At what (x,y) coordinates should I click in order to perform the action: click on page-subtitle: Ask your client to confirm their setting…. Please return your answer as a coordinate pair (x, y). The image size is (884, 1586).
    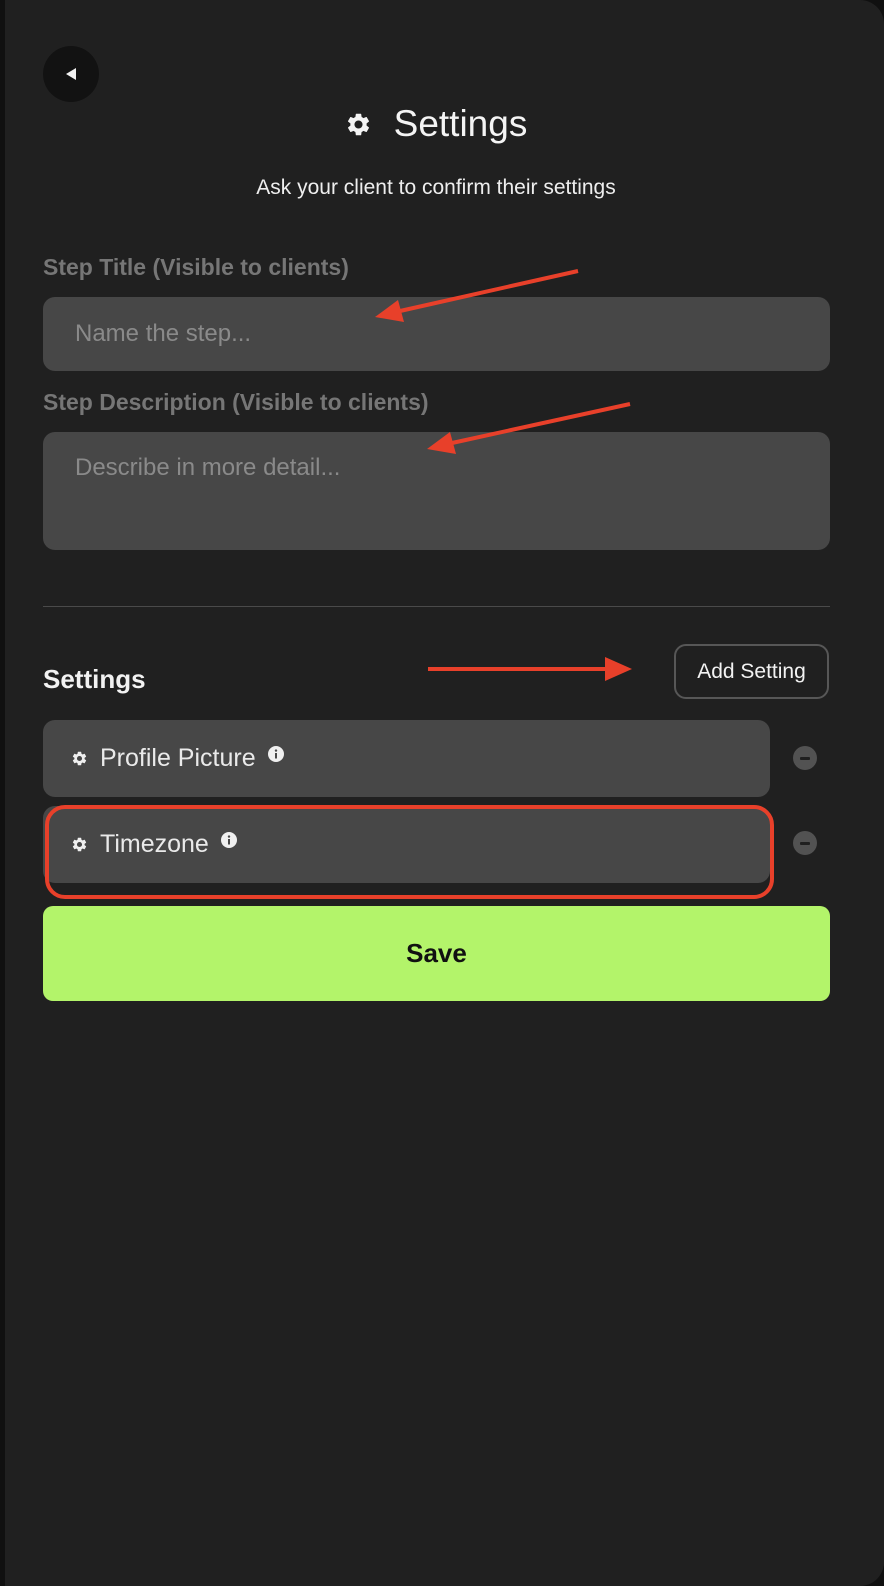
    Looking at the image, I should click on (436, 187).